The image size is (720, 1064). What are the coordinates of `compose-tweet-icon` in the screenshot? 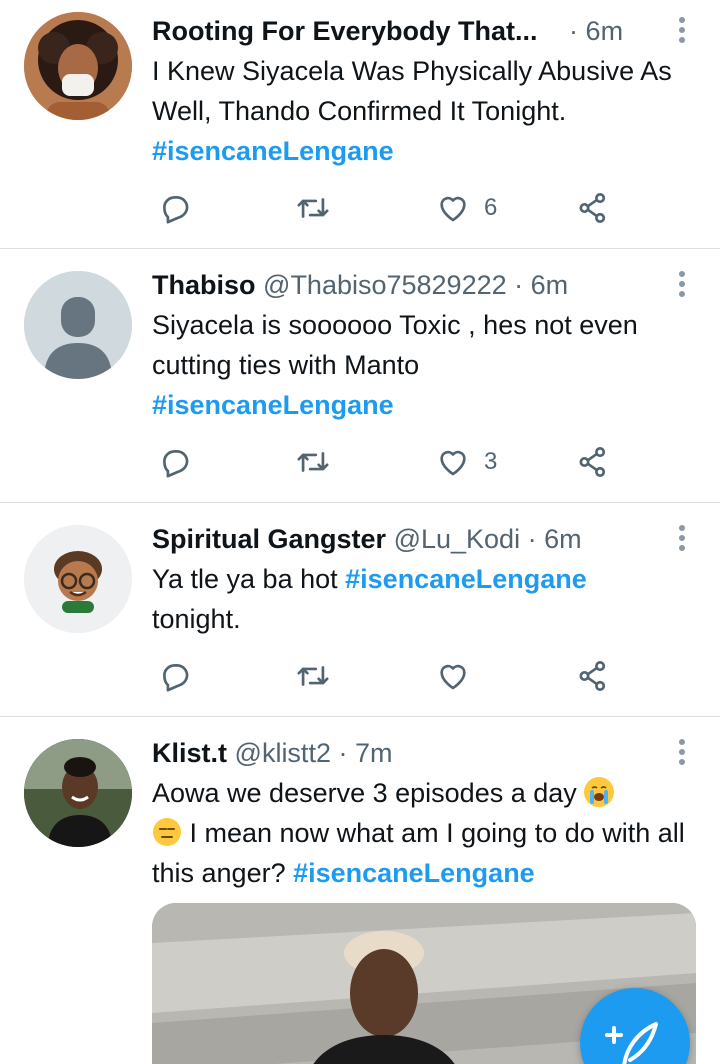 It's located at (631, 1043).